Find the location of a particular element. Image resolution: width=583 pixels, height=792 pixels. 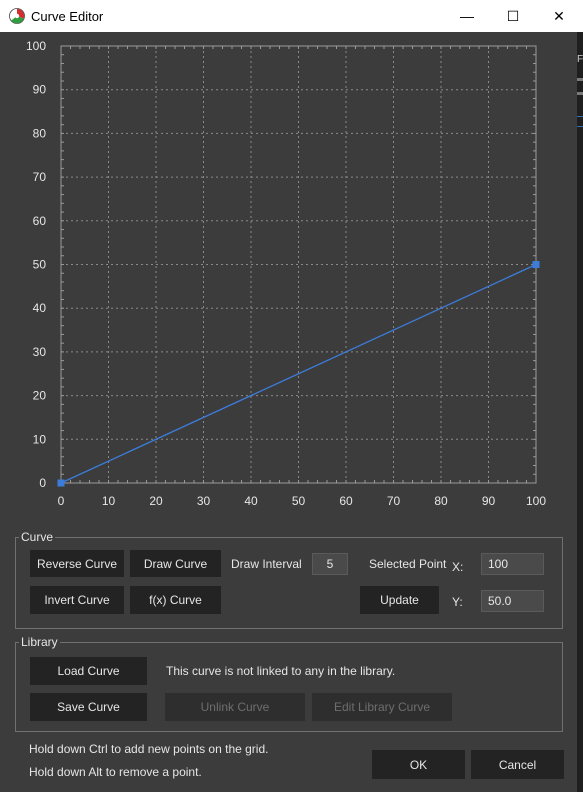

x-tick-label: 80 is located at coordinates (441, 501).